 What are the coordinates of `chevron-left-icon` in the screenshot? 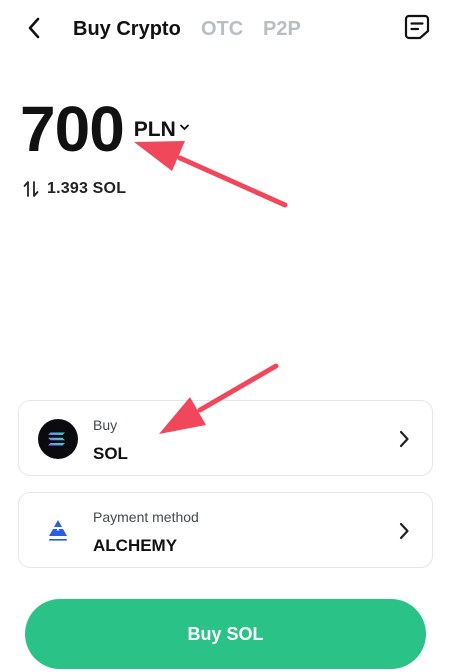 It's located at (34, 28).